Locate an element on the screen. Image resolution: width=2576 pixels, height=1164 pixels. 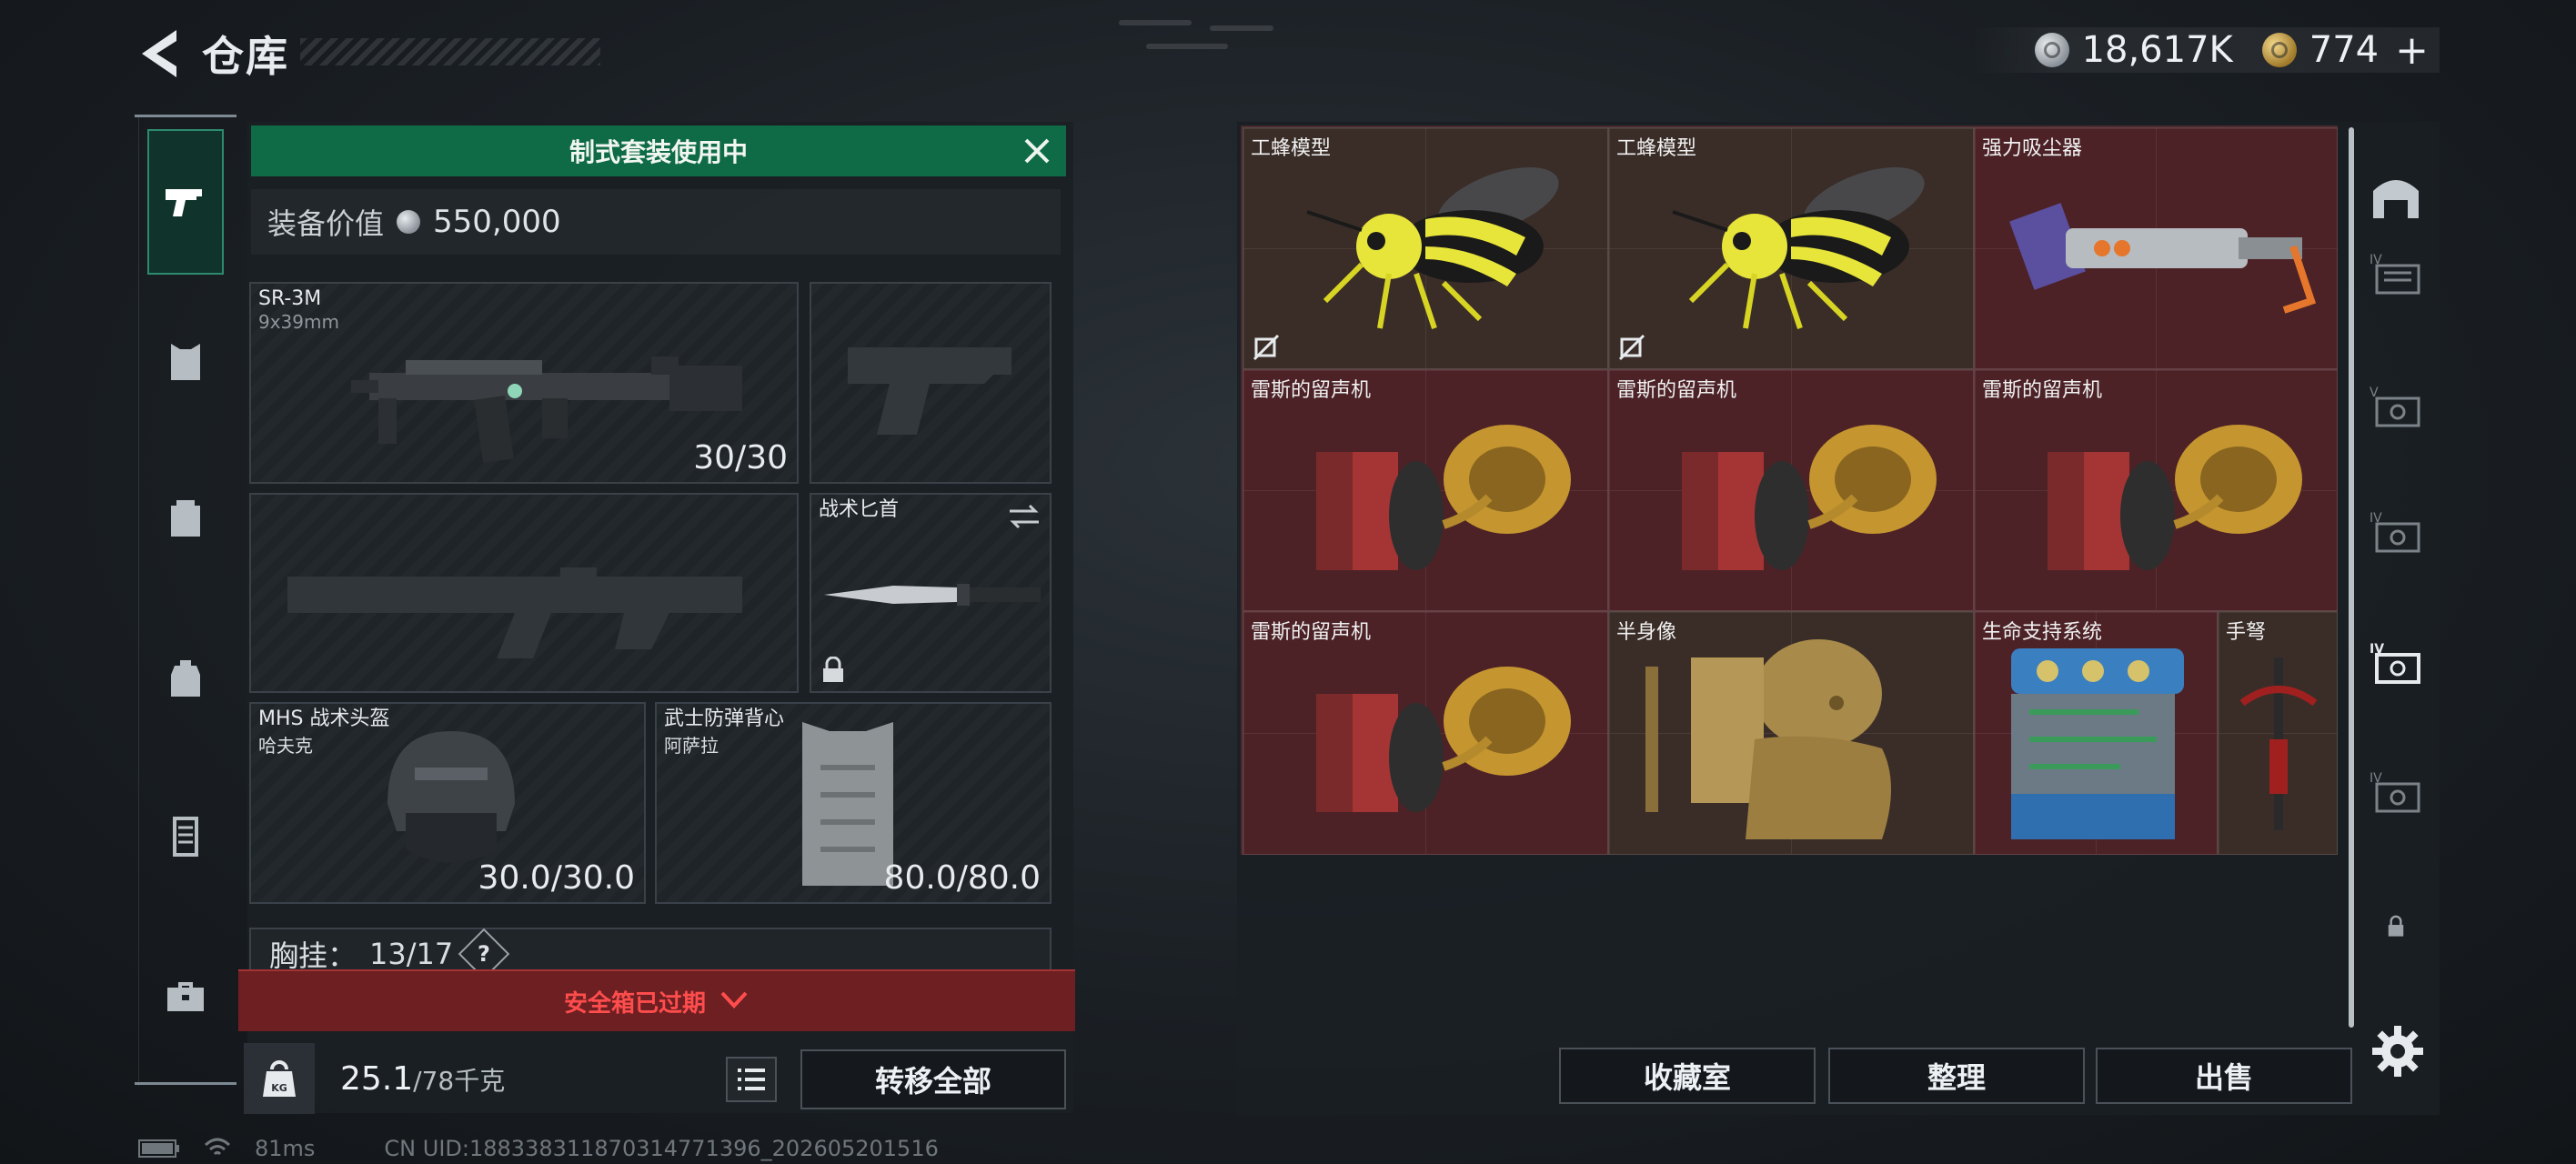
vest-name: 武士防弹背心 is located at coordinates (724, 719).